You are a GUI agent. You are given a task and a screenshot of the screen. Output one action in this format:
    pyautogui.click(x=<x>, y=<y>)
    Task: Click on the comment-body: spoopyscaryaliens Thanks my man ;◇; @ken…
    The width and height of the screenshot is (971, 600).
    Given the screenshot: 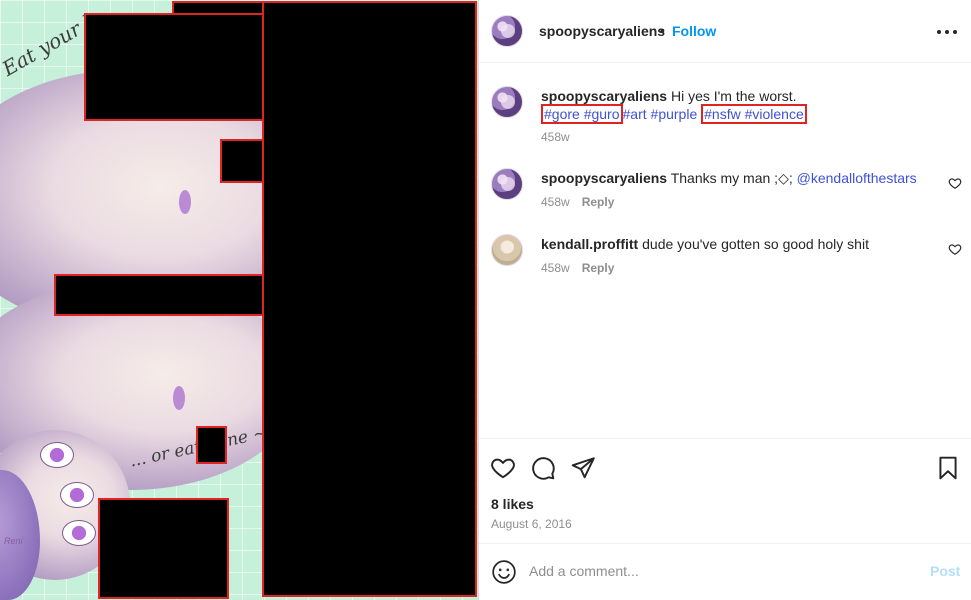 What is the action you would take?
    pyautogui.click(x=741, y=178)
    